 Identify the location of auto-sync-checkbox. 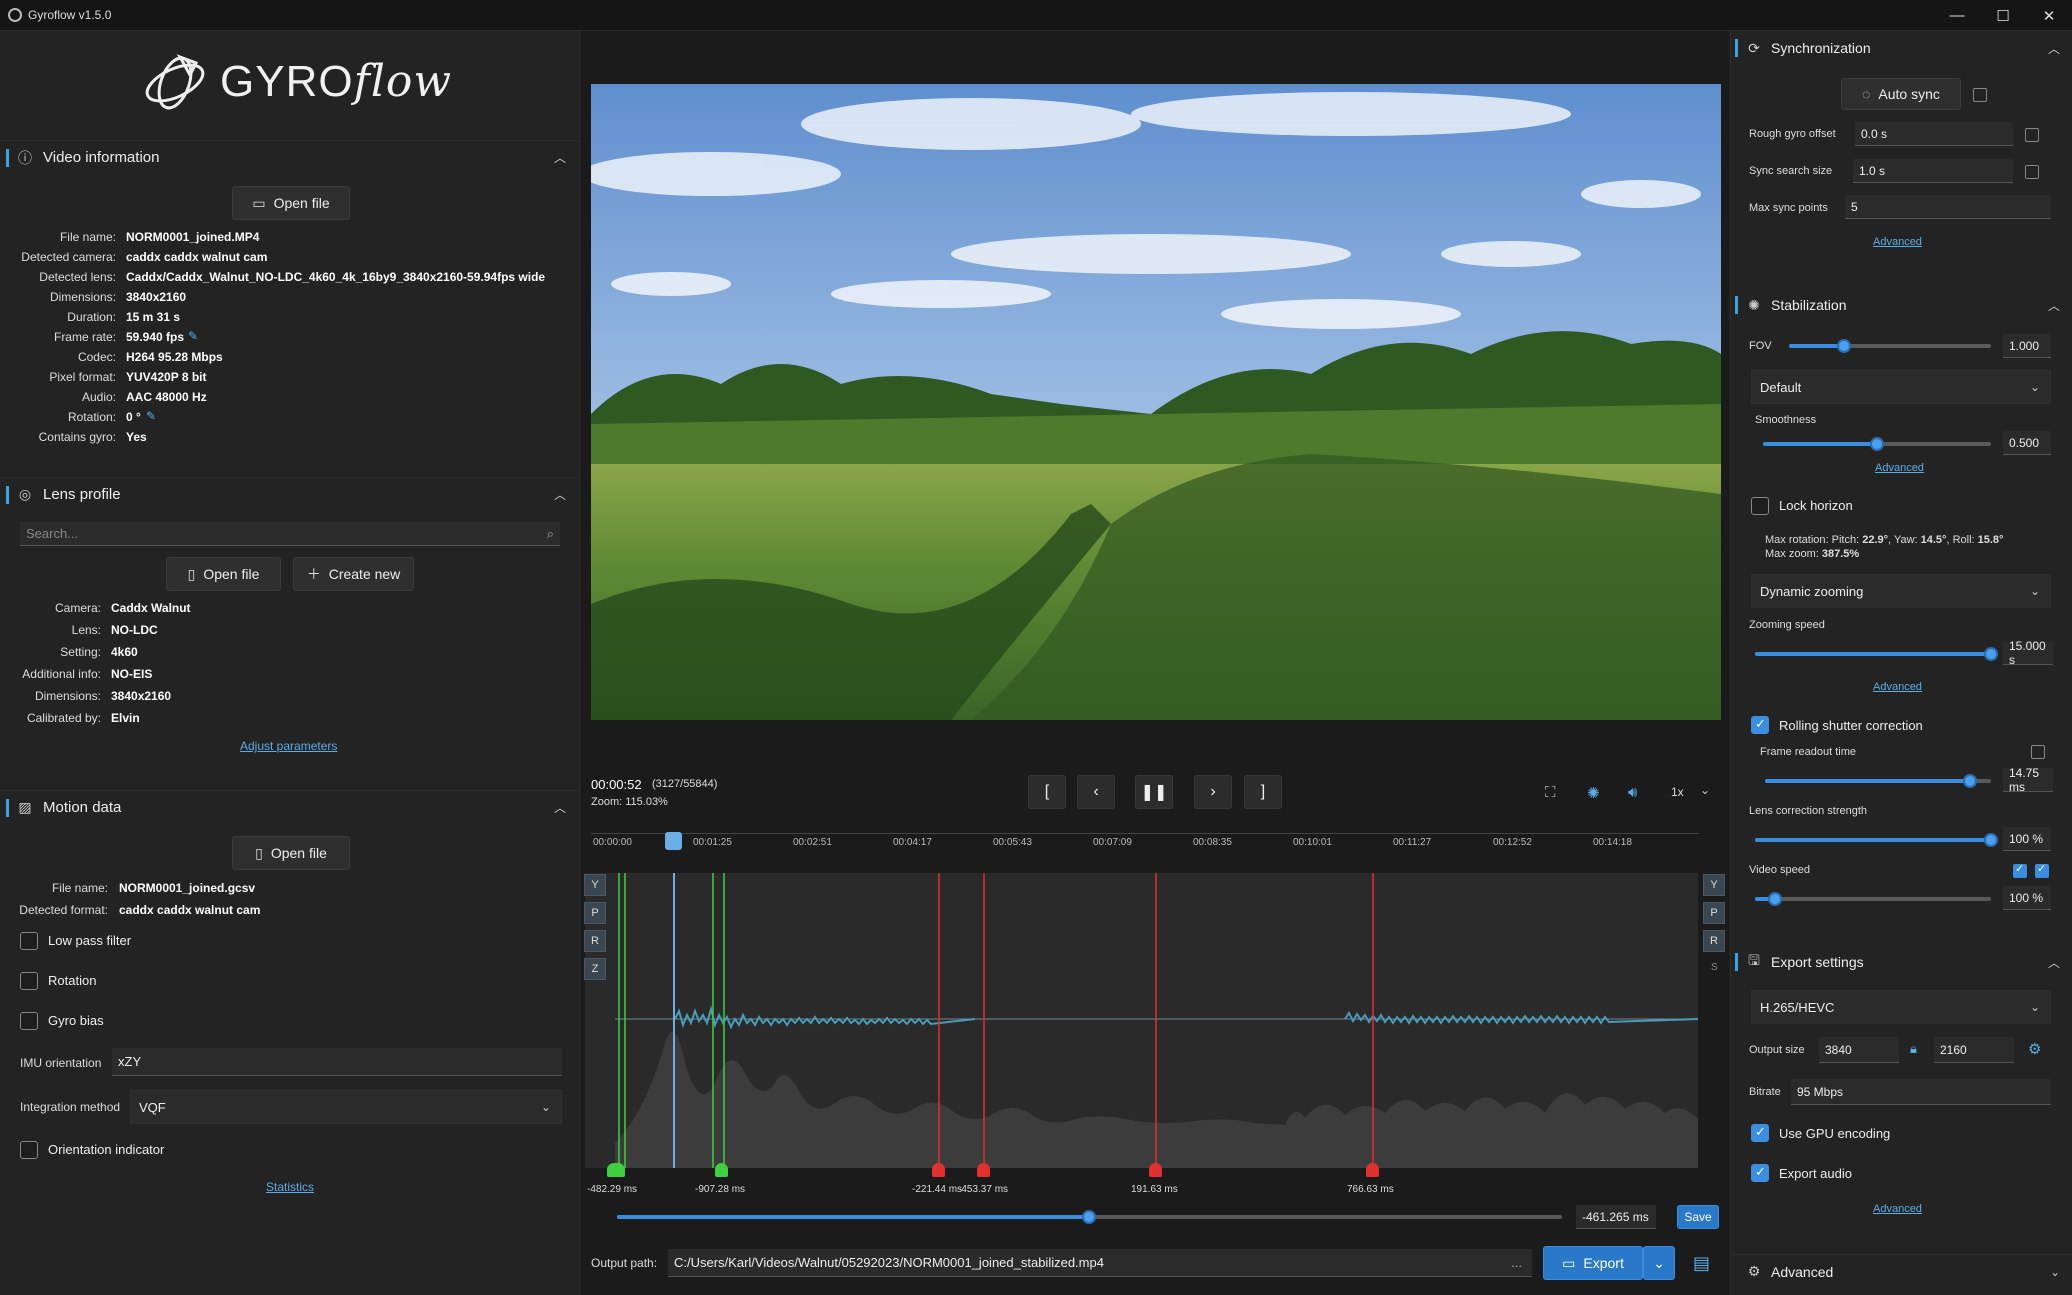
(1980, 95).